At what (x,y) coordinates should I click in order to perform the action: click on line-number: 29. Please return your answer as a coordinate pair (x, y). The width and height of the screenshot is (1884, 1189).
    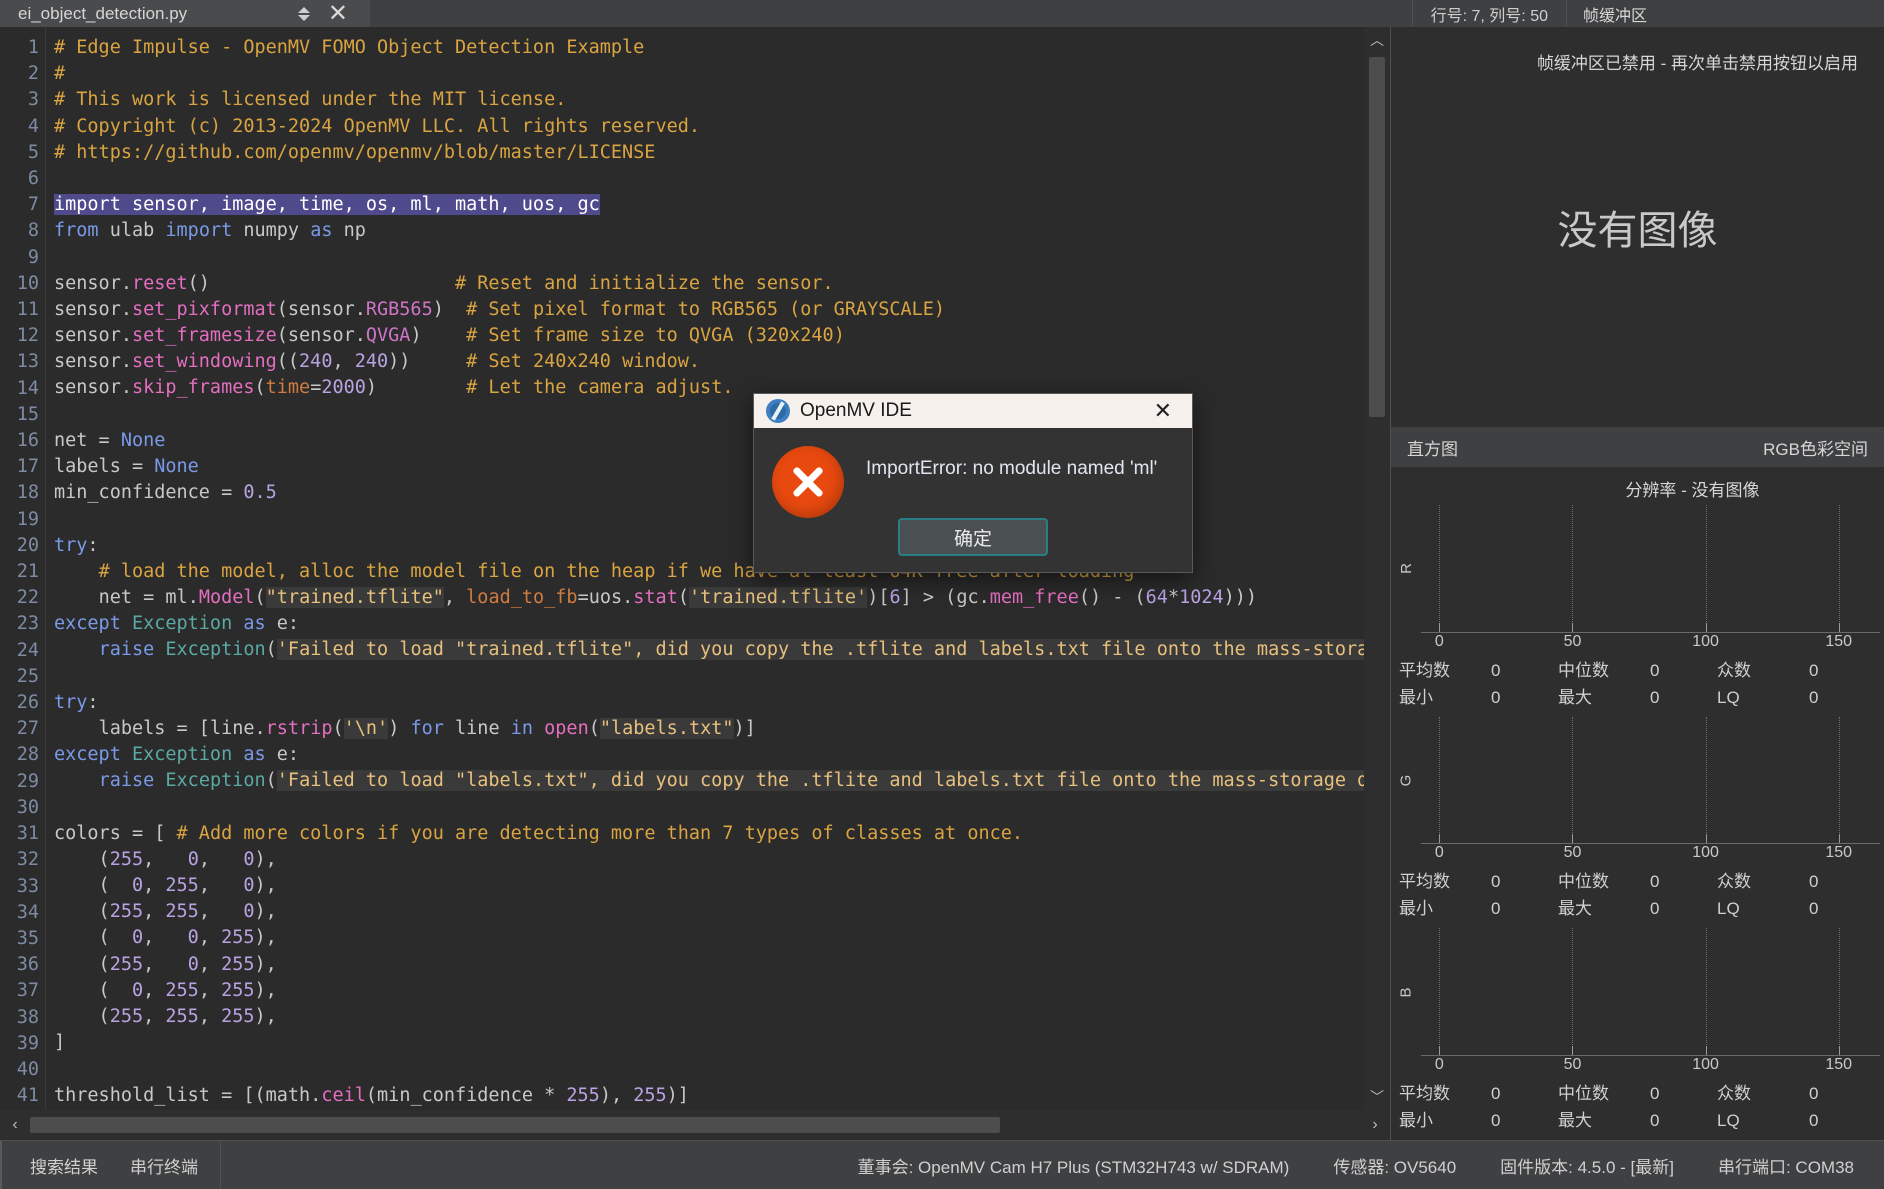
    Looking at the image, I should click on (27, 781).